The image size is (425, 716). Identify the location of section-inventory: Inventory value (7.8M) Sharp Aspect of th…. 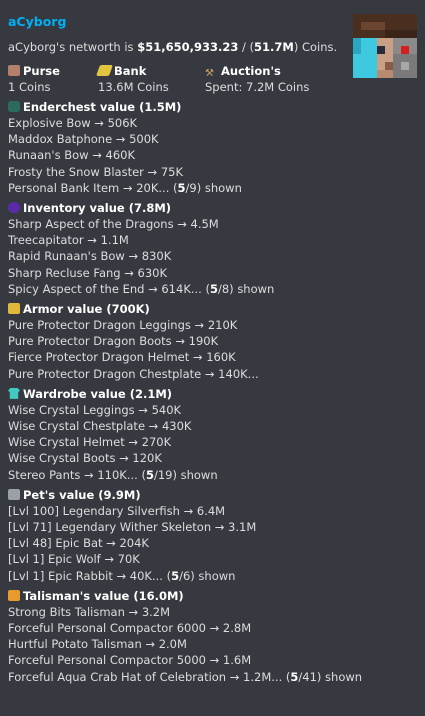
(212, 248).